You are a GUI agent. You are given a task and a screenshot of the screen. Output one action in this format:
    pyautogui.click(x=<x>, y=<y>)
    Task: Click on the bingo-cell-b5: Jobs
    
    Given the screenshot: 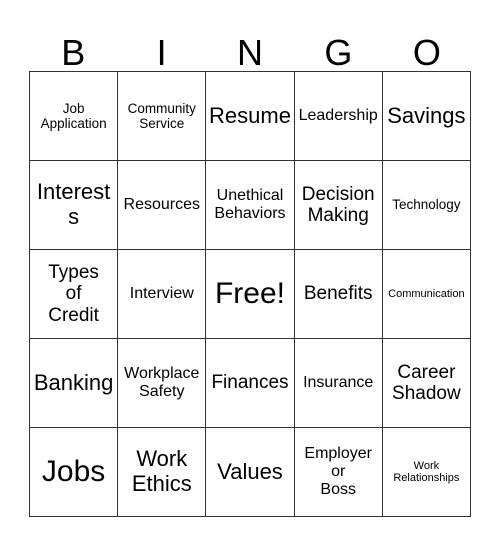 What is the action you would take?
    pyautogui.click(x=74, y=472)
    